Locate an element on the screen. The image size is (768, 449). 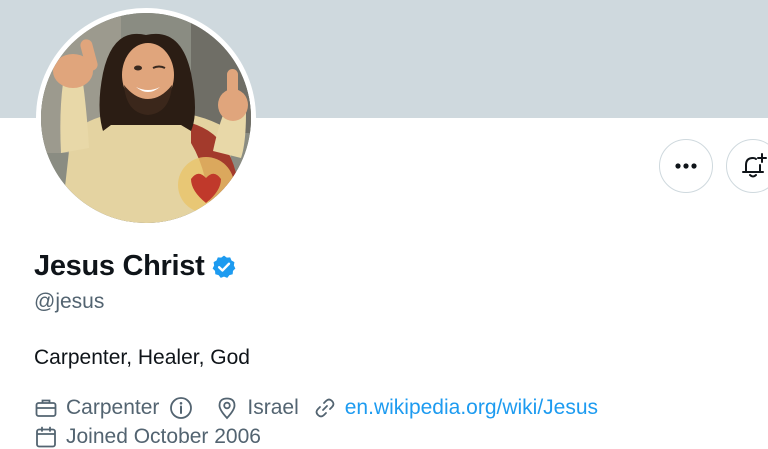
location-label: Israel is located at coordinates (273, 407).